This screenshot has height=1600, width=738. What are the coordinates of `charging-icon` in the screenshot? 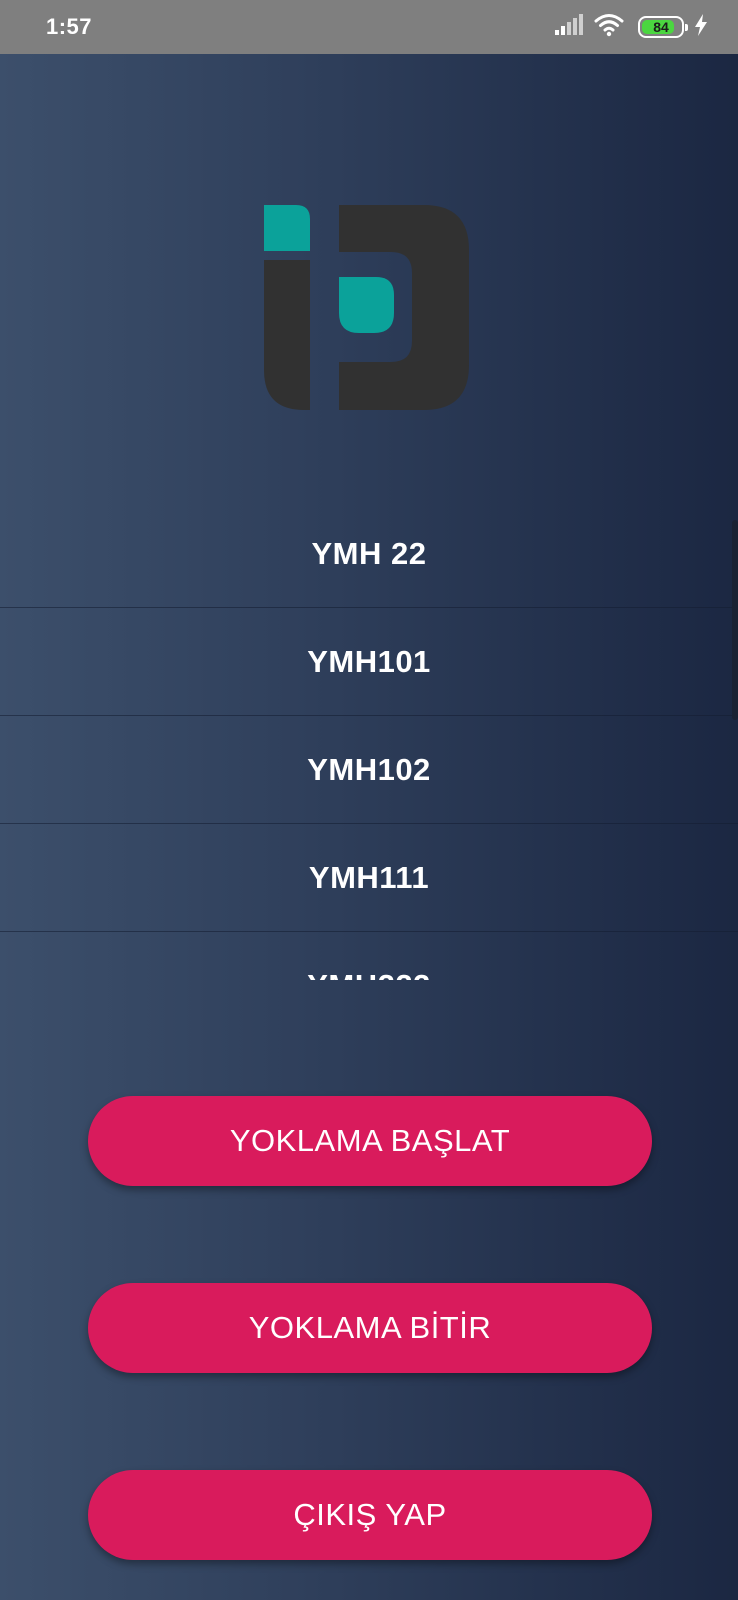 It's located at (701, 27).